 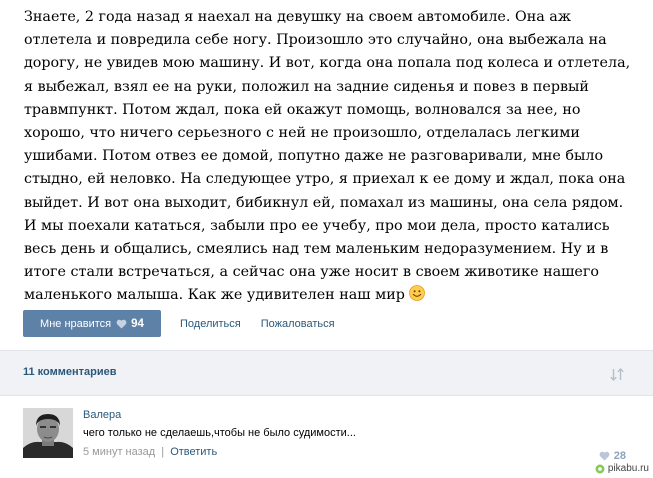 I want to click on watermark: pikabu.ru, so click(x=622, y=468).